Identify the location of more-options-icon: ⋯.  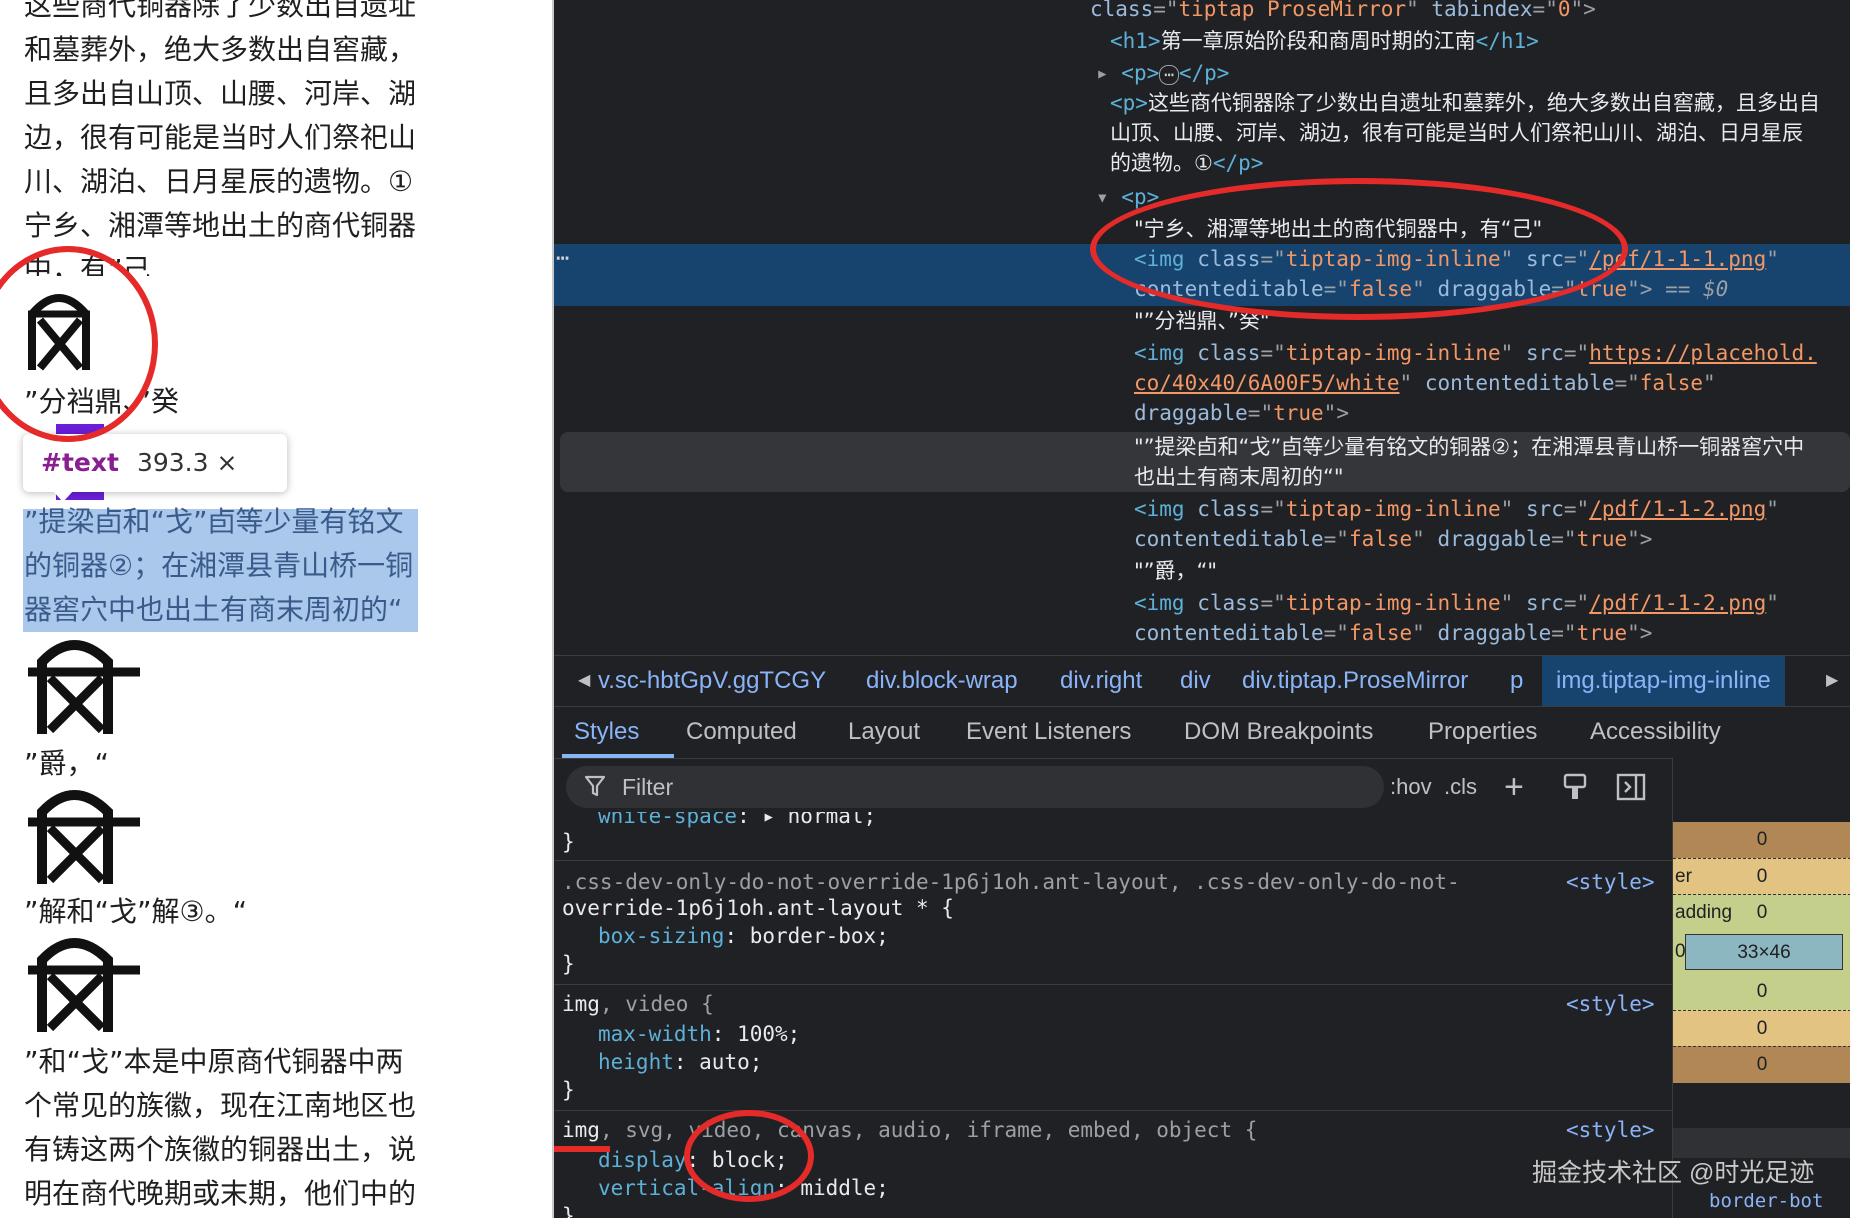
(562, 258).